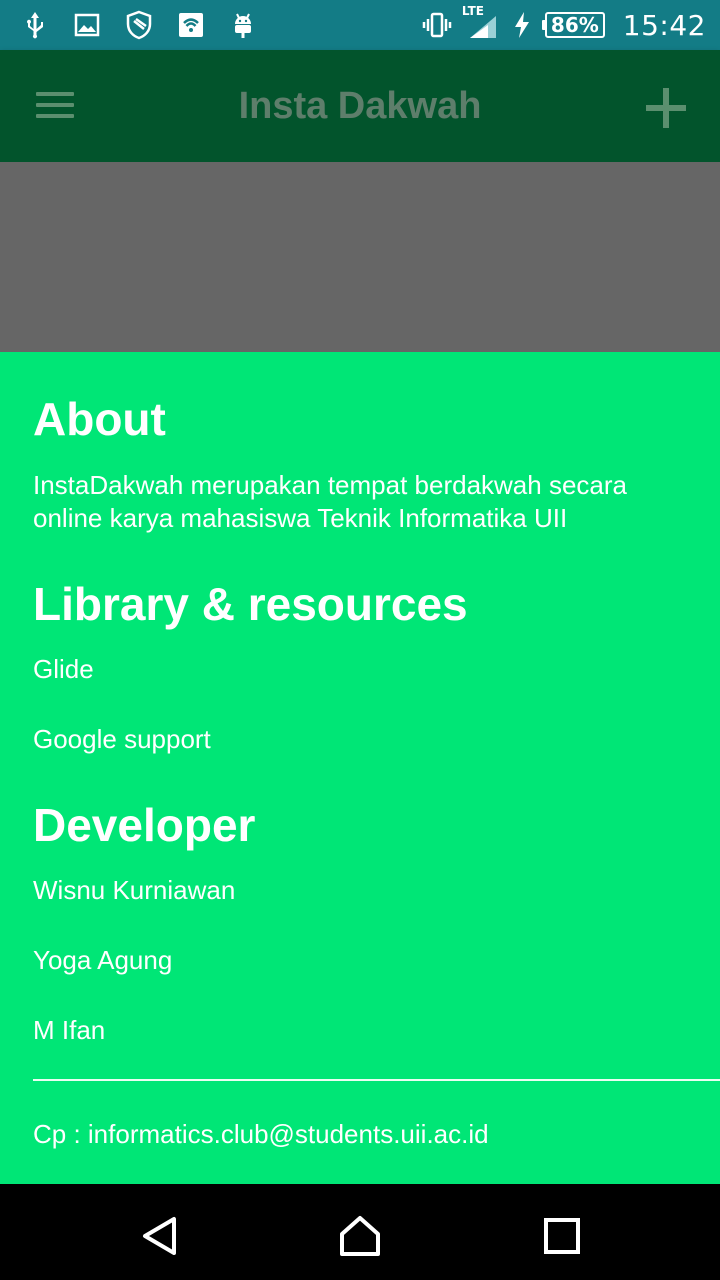 This screenshot has height=1280, width=720. I want to click on status-time: 15:42, so click(664, 25).